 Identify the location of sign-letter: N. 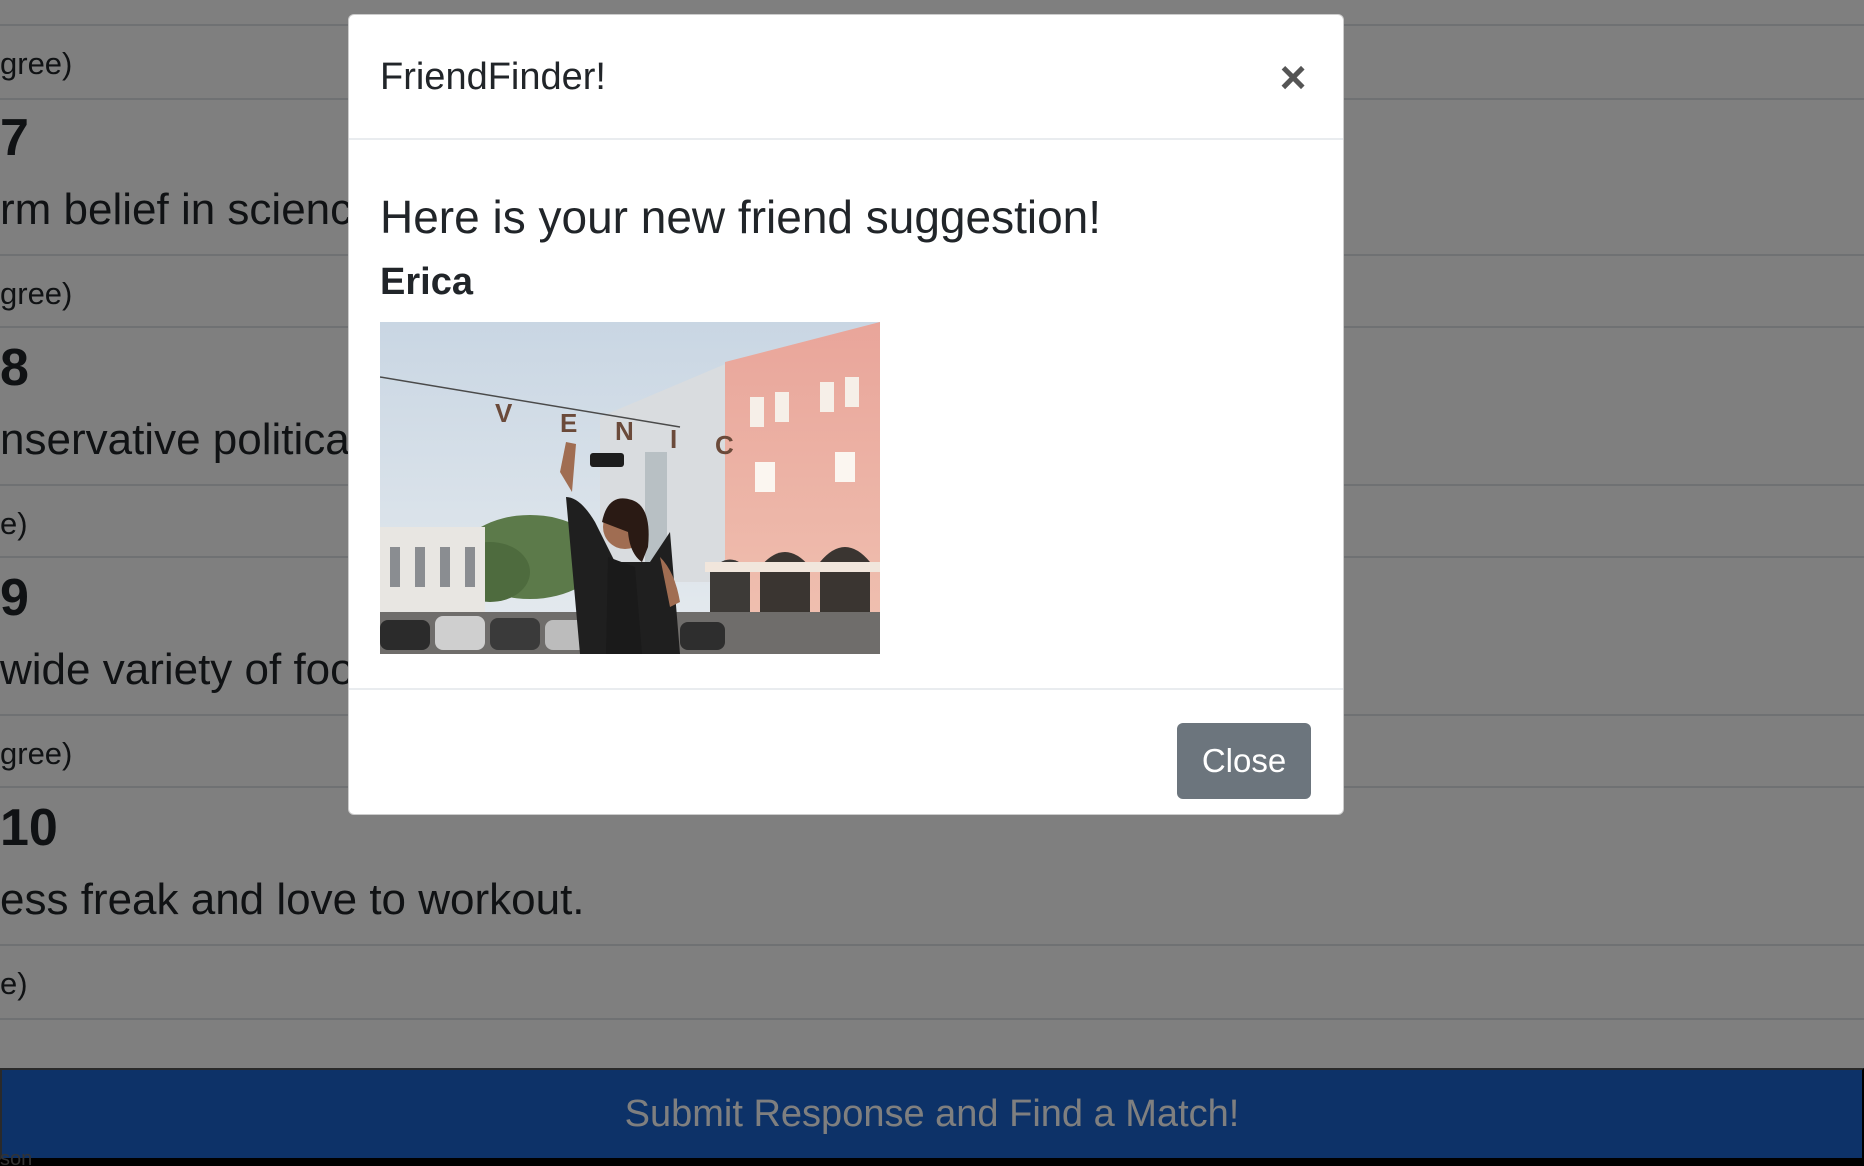
(624, 431).